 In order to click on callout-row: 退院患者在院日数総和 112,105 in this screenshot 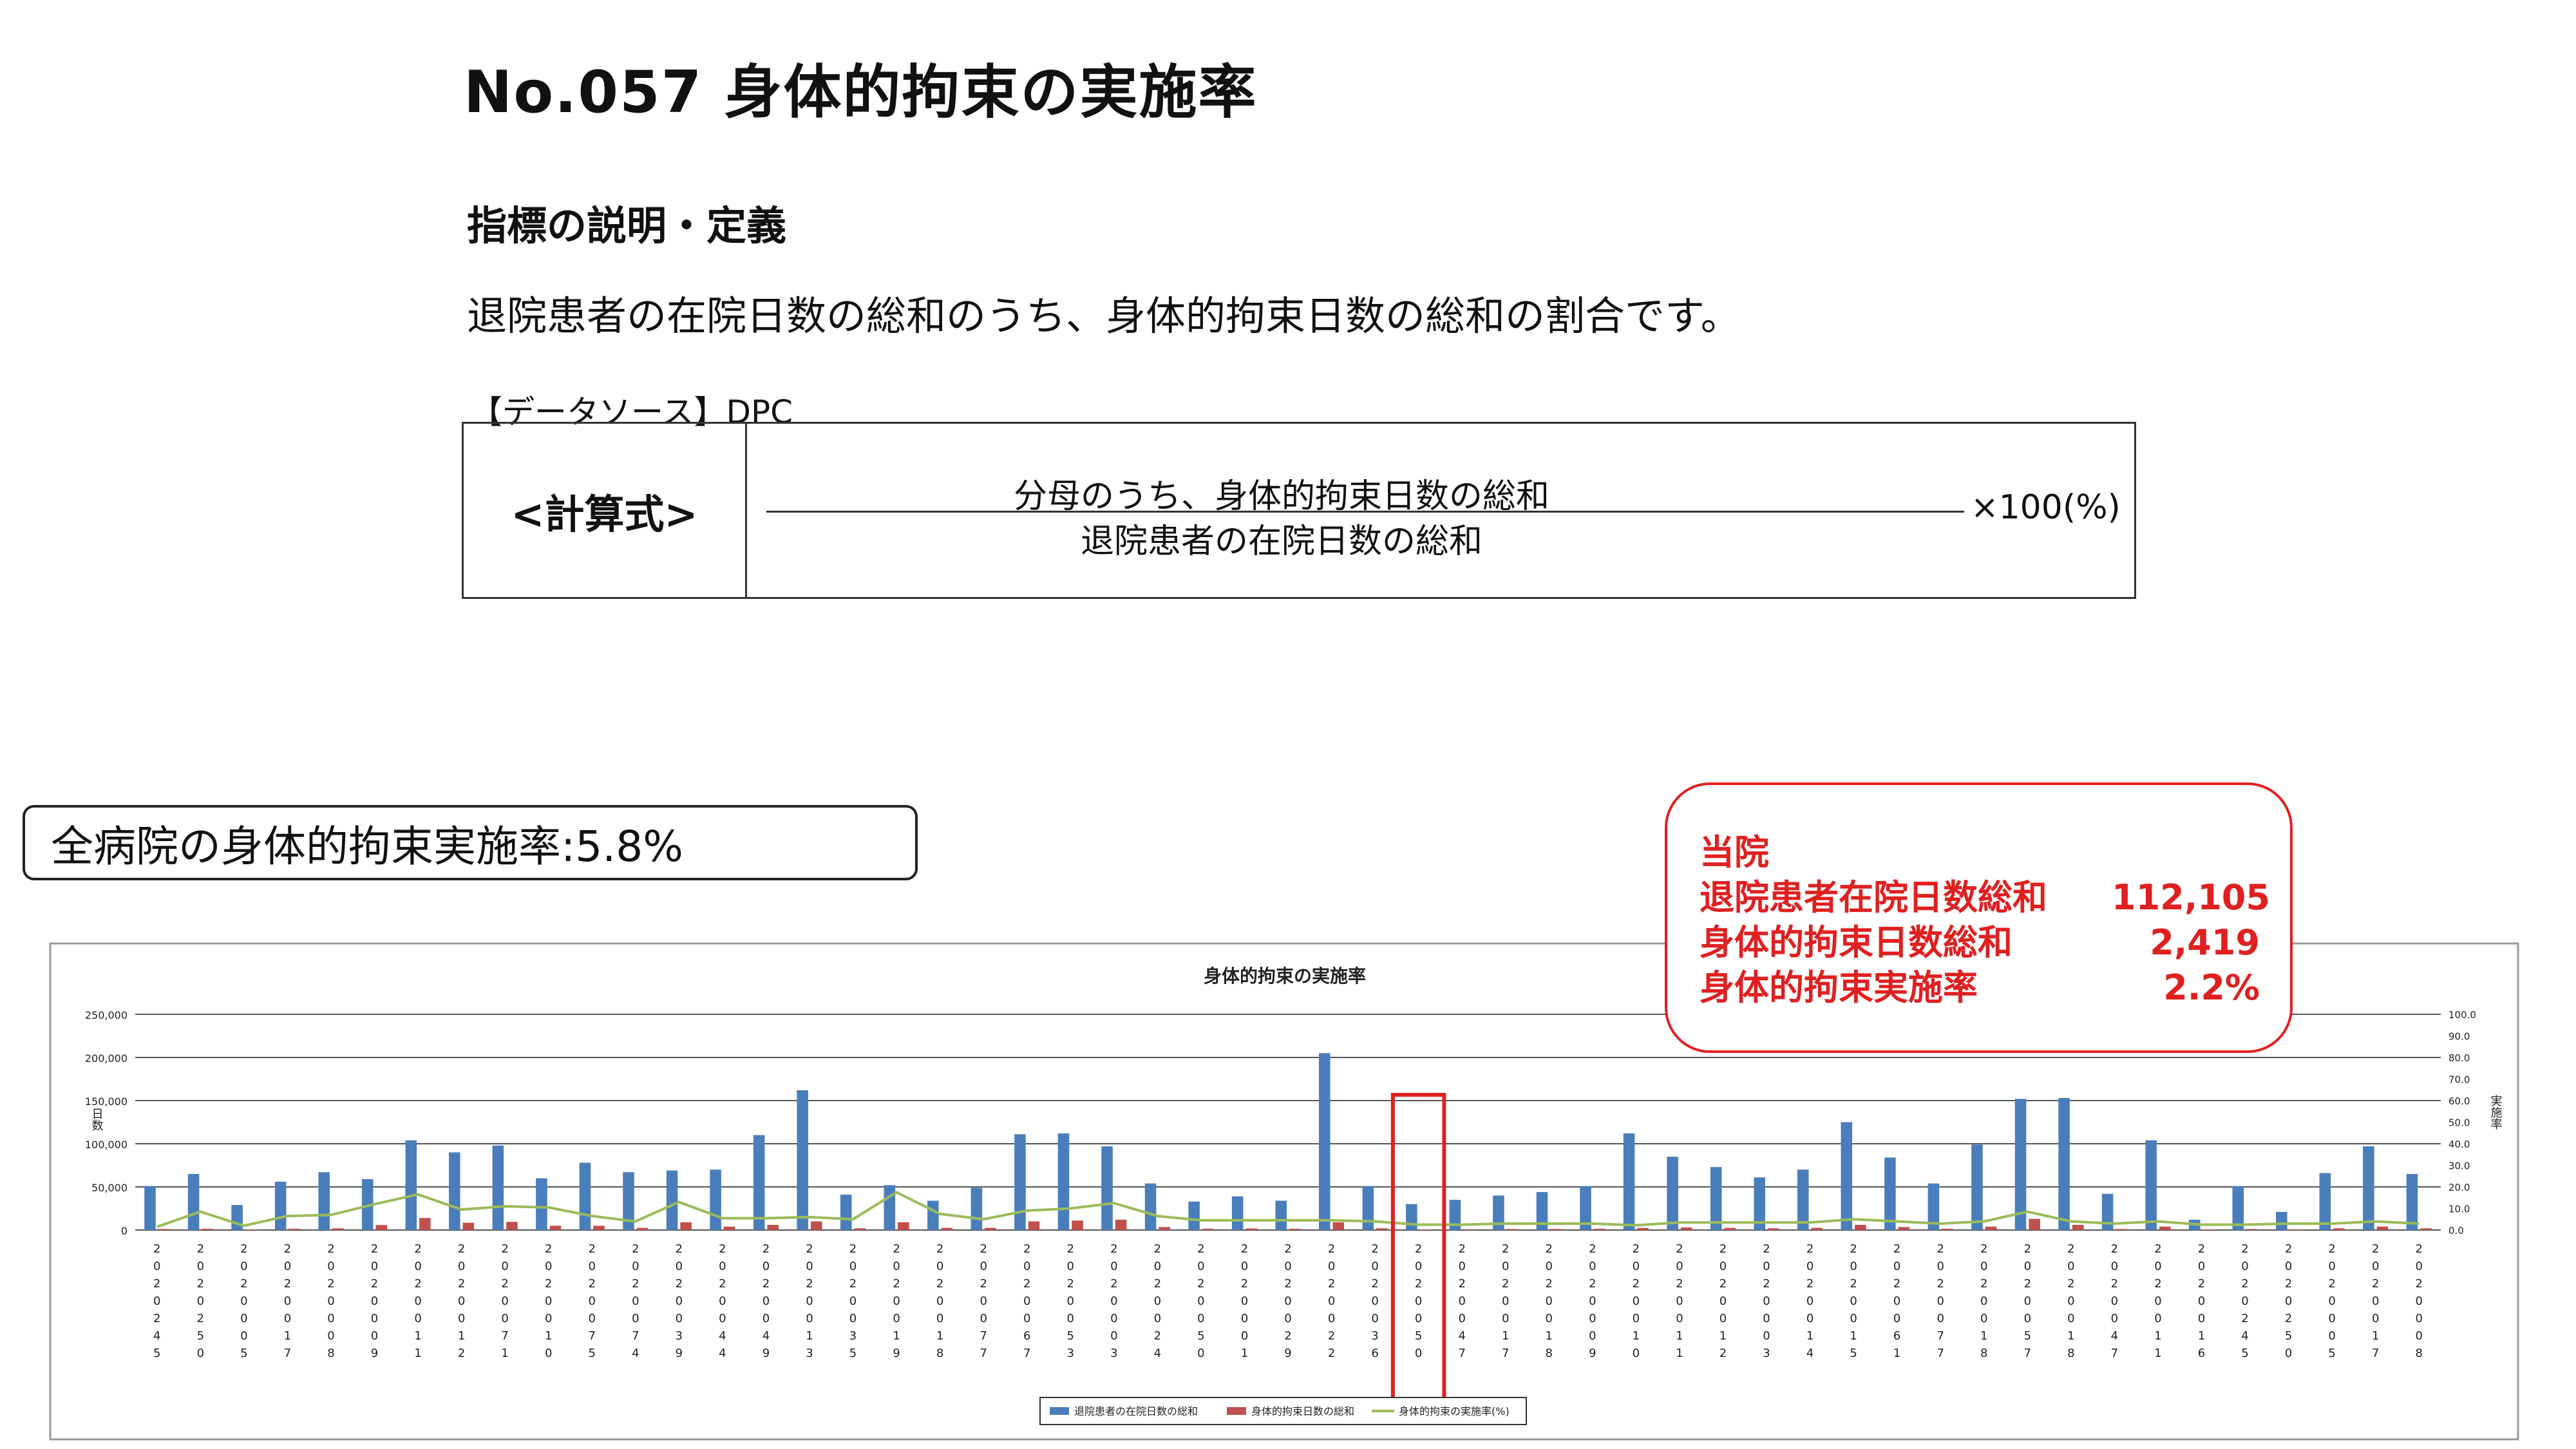, I will do `click(1995, 898)`.